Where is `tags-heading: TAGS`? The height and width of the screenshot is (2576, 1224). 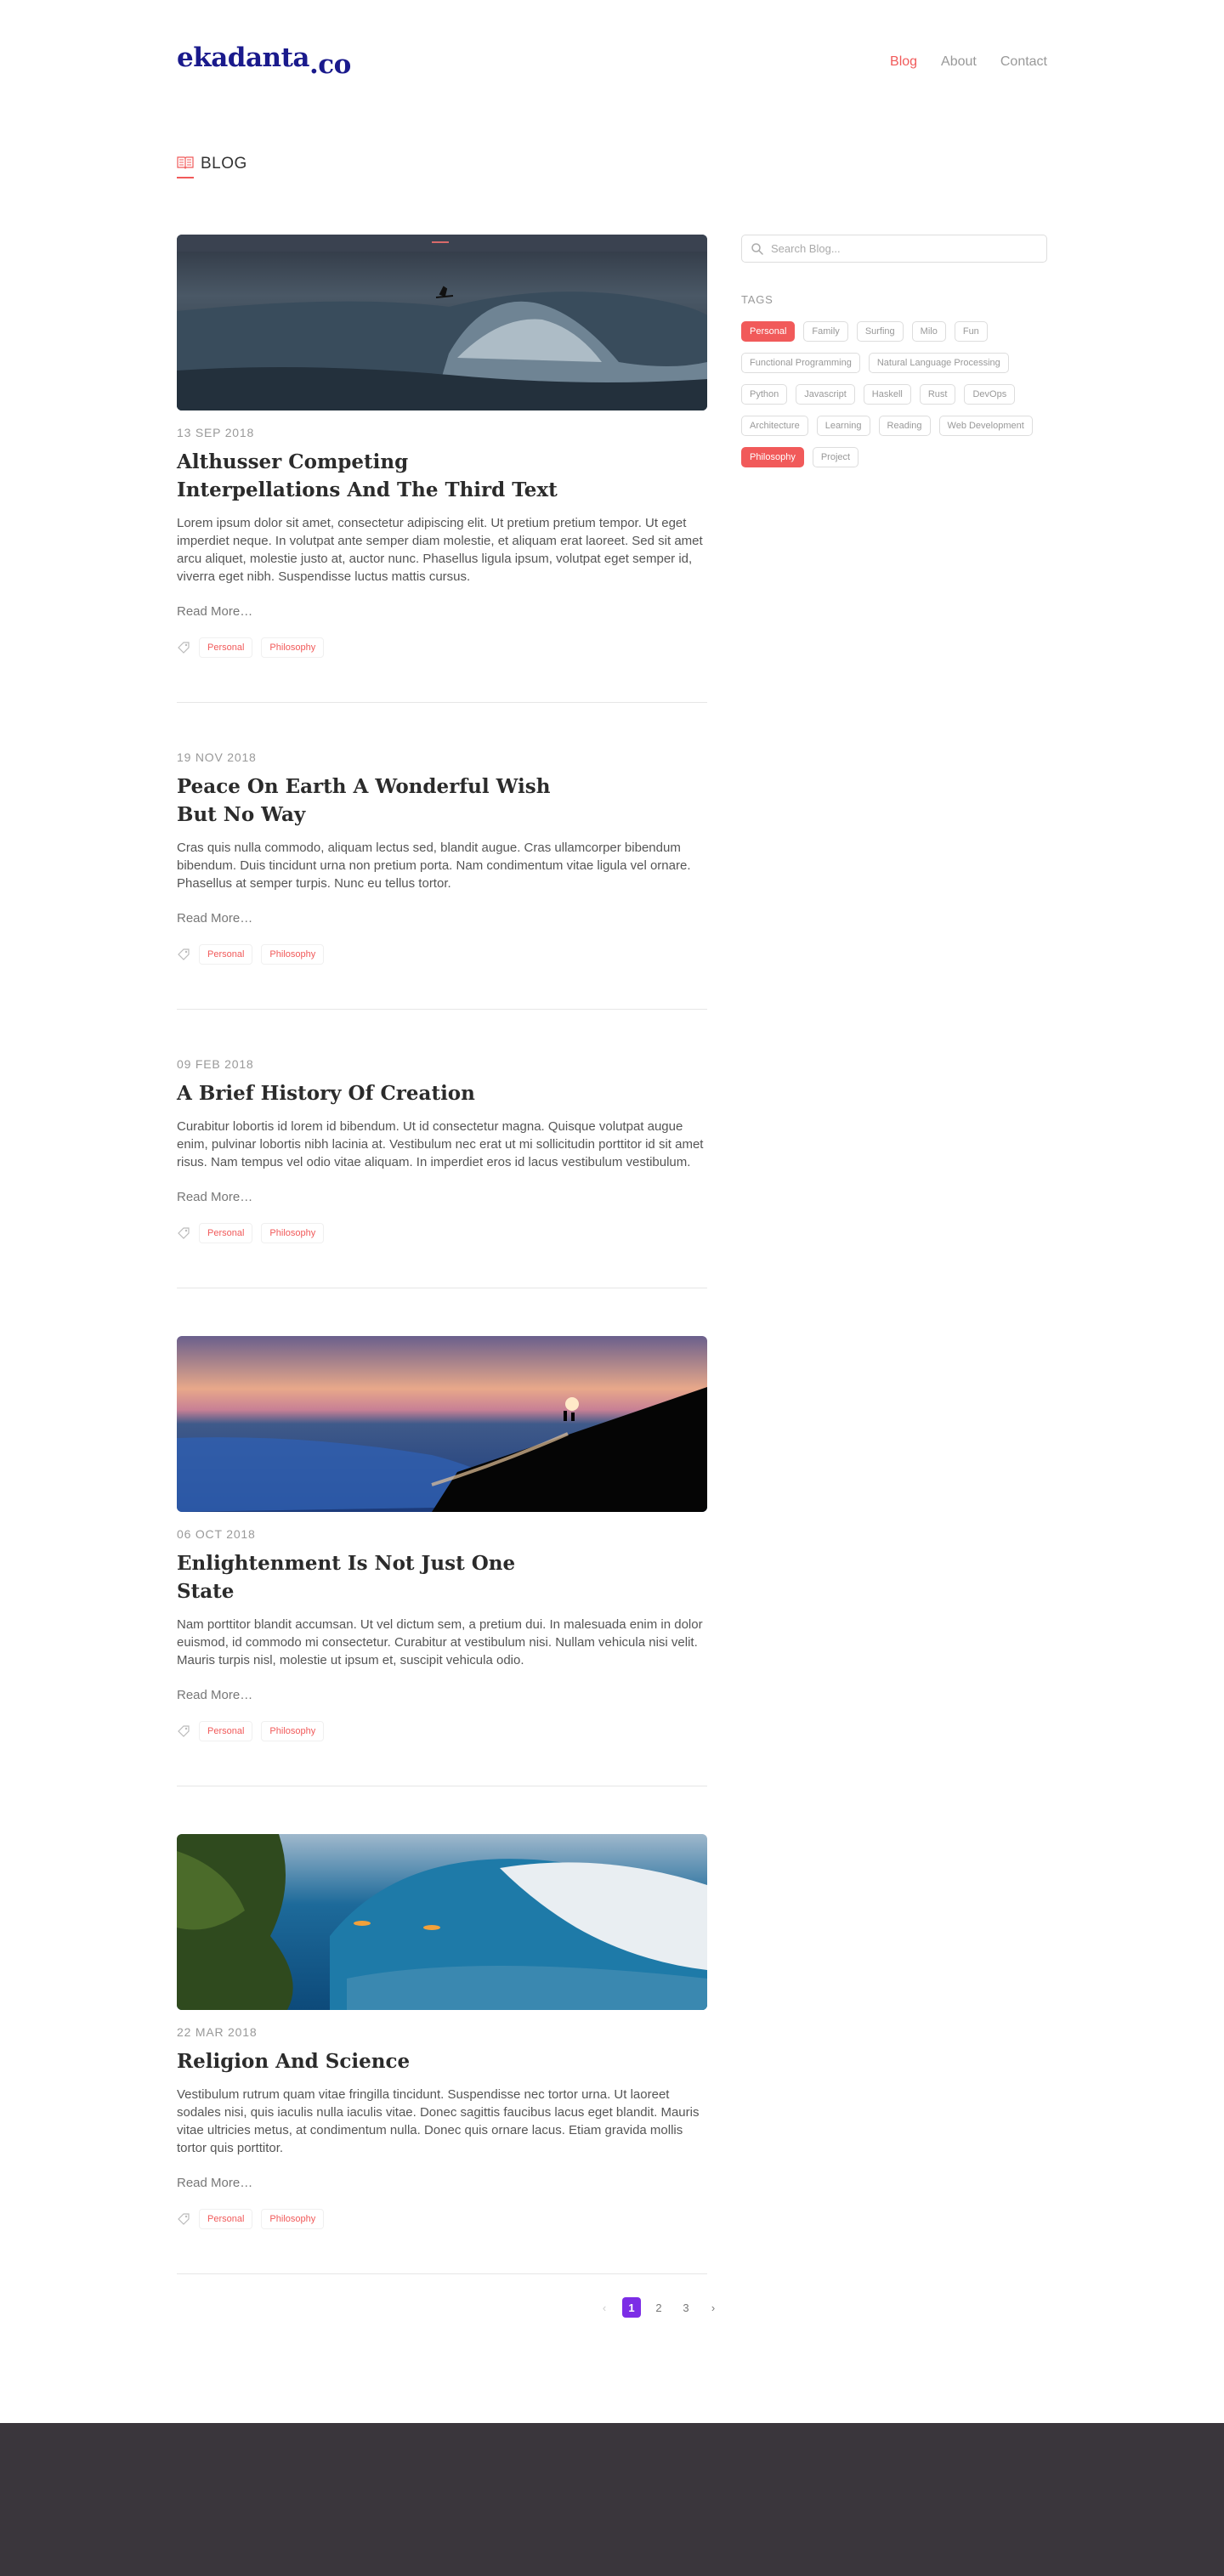
tags-heading: TAGS is located at coordinates (757, 299).